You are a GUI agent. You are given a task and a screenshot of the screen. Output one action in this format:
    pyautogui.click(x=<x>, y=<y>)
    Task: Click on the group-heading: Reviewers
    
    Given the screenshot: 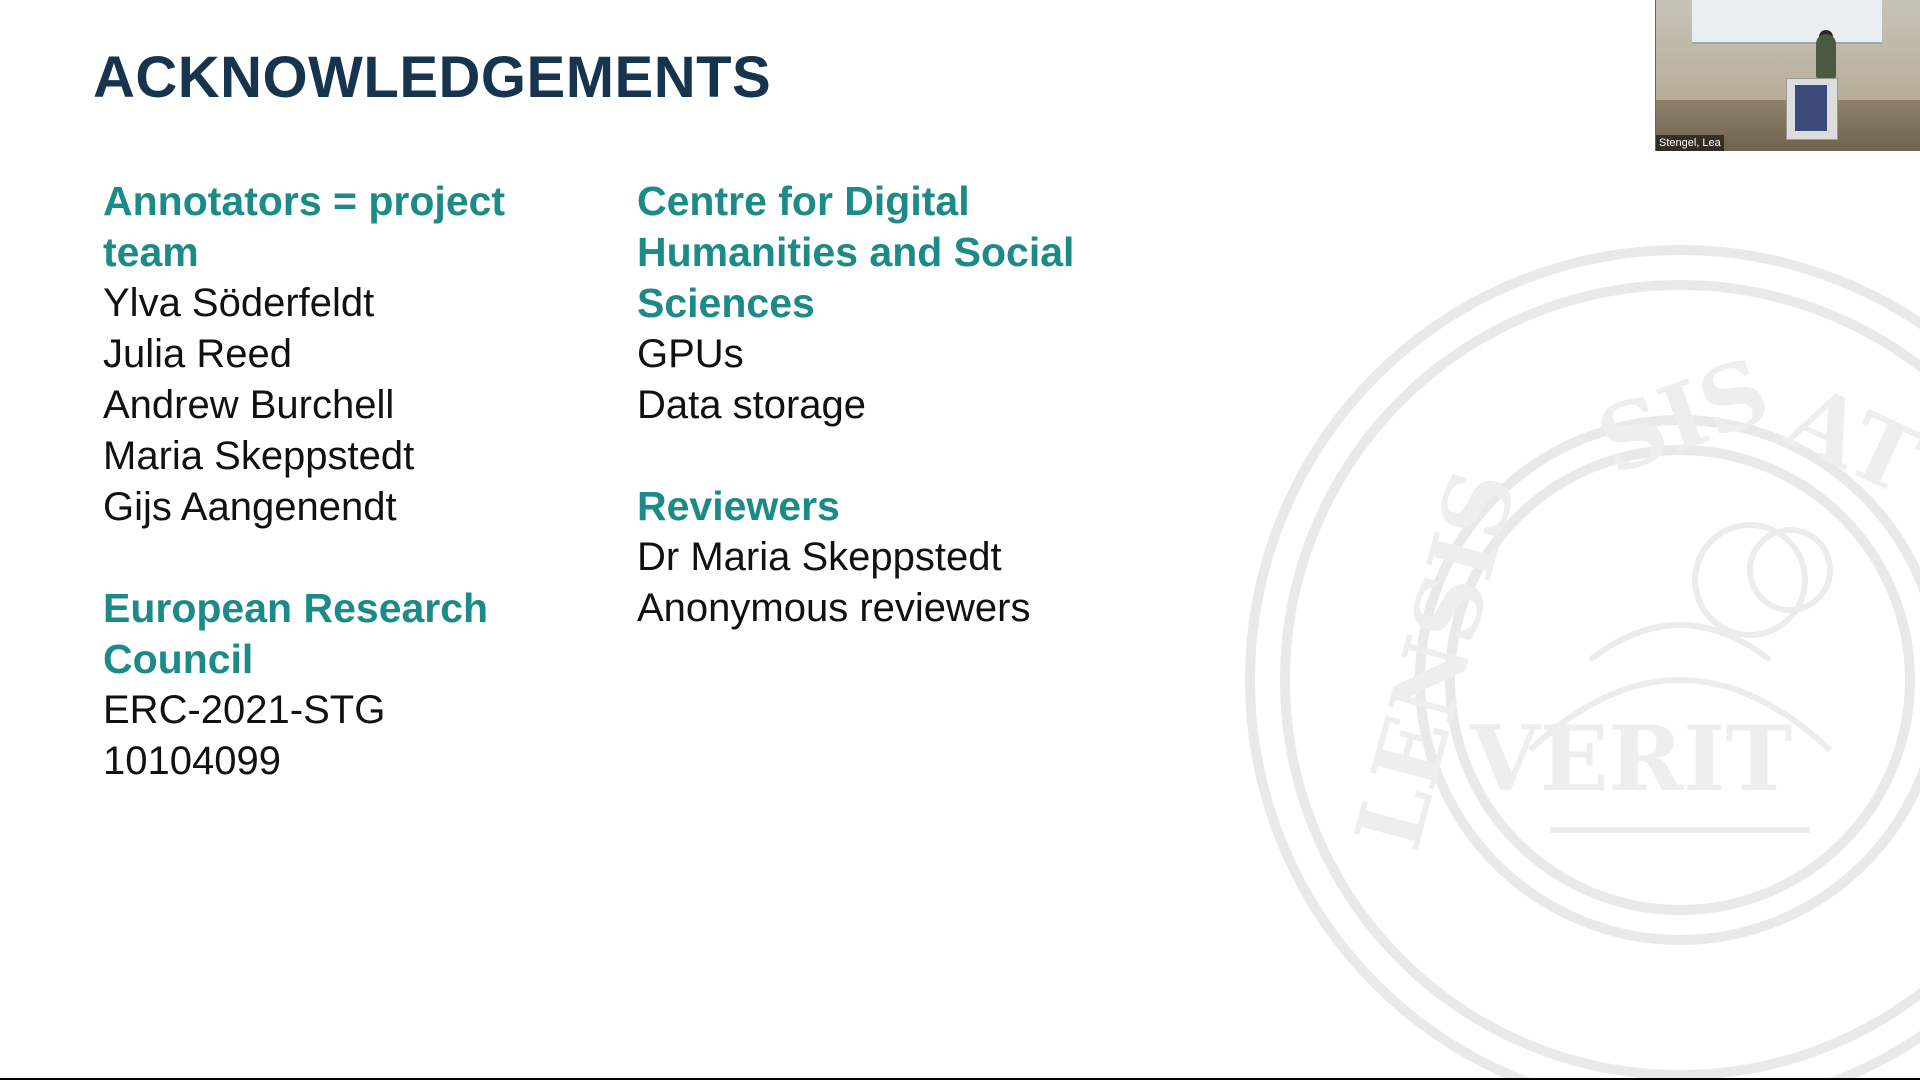 What is the action you would take?
    pyautogui.click(x=738, y=506)
    